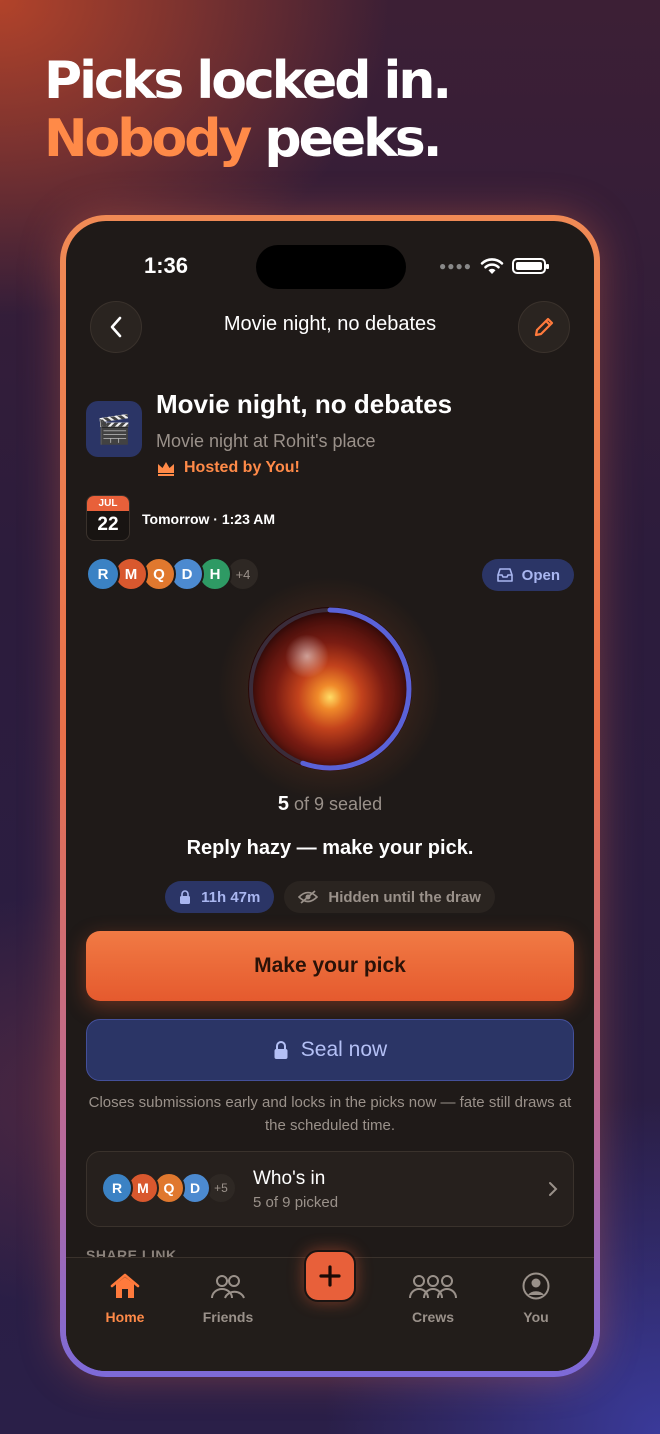  What do you see at coordinates (433, 1287) in the screenshot?
I see `crews-icon` at bounding box center [433, 1287].